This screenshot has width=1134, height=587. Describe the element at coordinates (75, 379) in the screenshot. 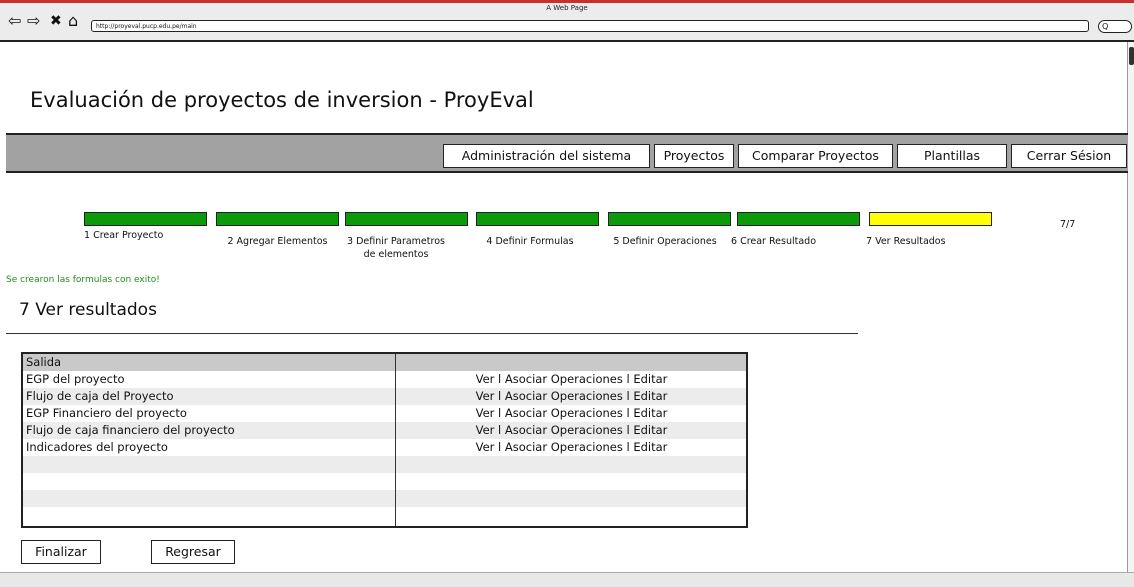

I see `output-name: EGP del proyecto` at that location.